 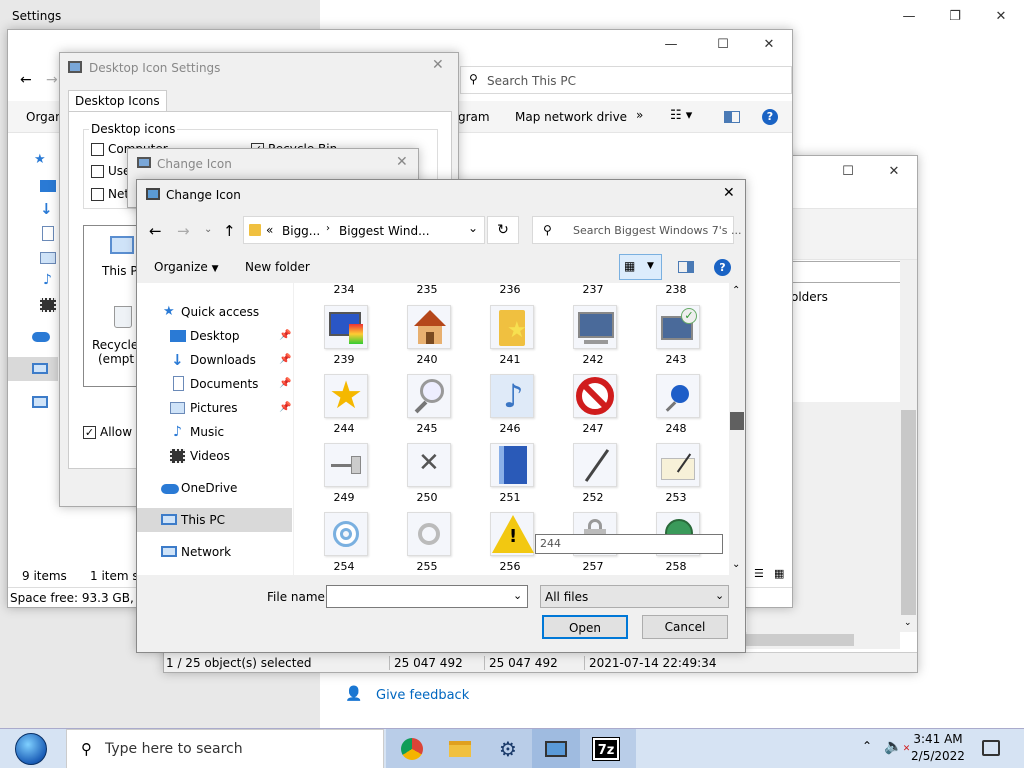 I want to click on nav-onedrive-icon, so click(x=41, y=337).